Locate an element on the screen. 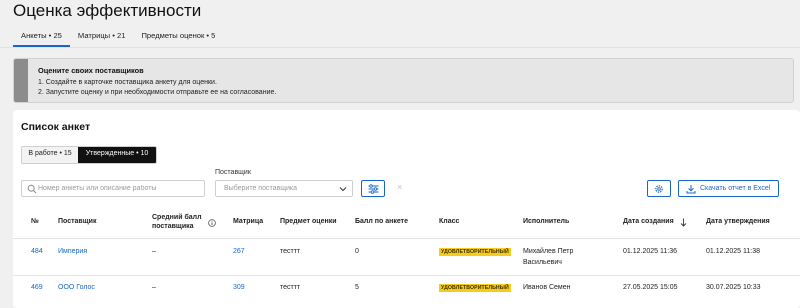 The image size is (800, 308). row-1-approved: 01.12.2025 11:38 is located at coordinates (733, 251).